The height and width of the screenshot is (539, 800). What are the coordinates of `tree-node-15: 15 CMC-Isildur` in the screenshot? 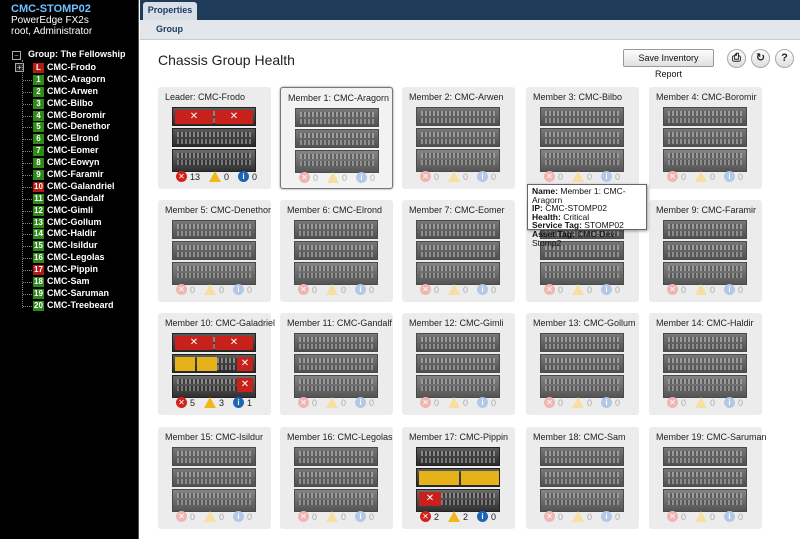 It's located at (69, 246).